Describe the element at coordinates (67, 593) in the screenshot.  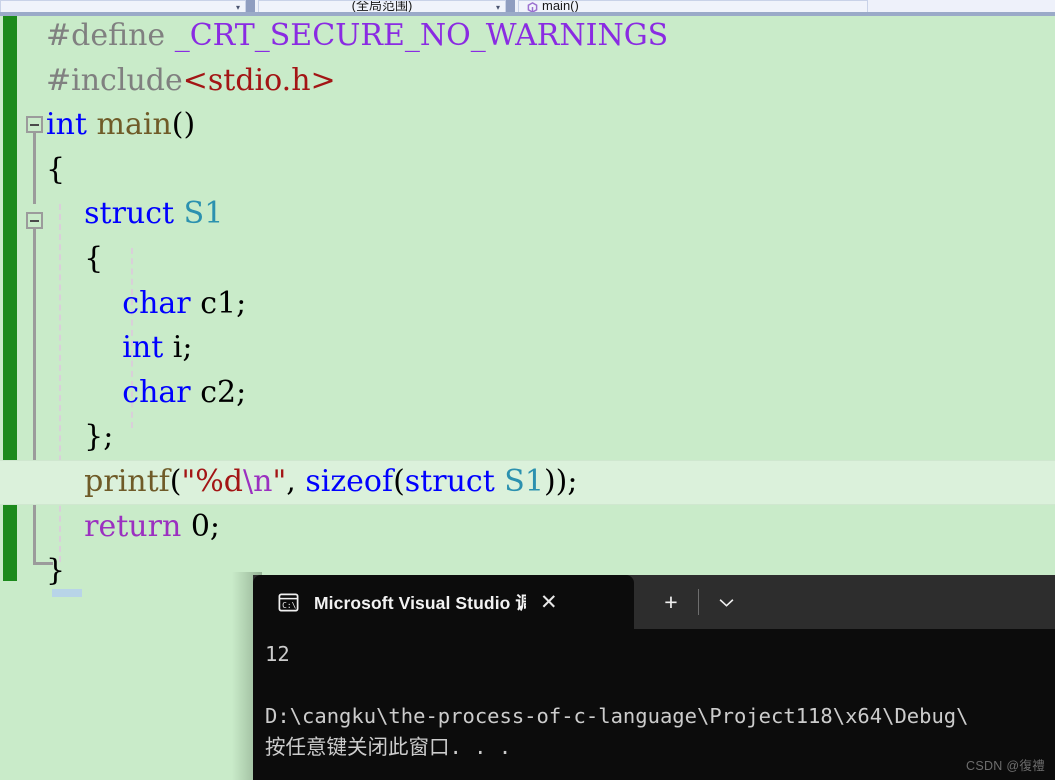
I see `text-caret` at that location.